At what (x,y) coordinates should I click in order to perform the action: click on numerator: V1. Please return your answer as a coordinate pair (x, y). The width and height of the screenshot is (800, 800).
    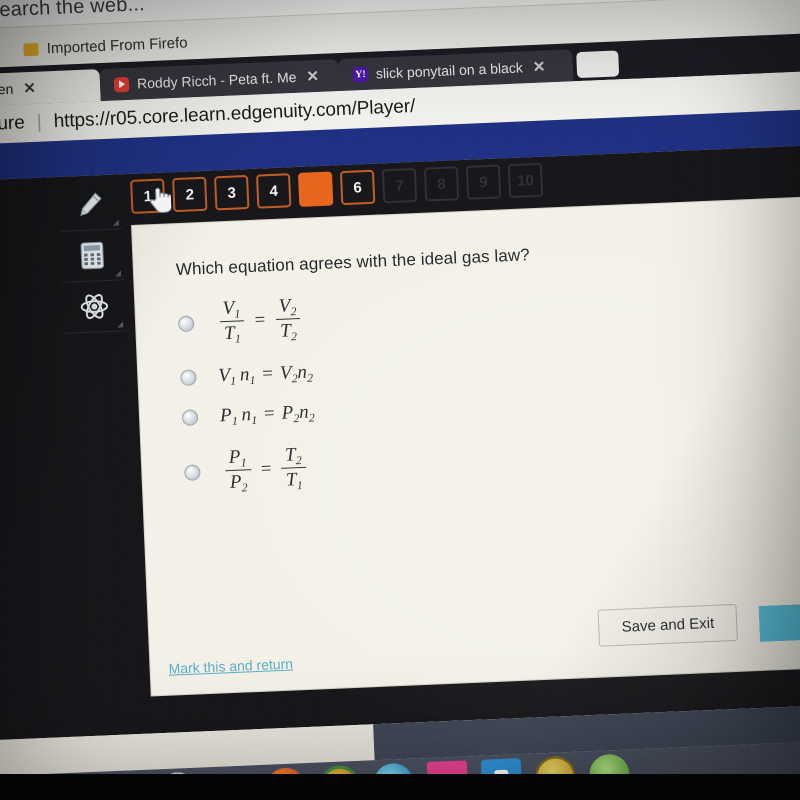
    Looking at the image, I should click on (231, 309).